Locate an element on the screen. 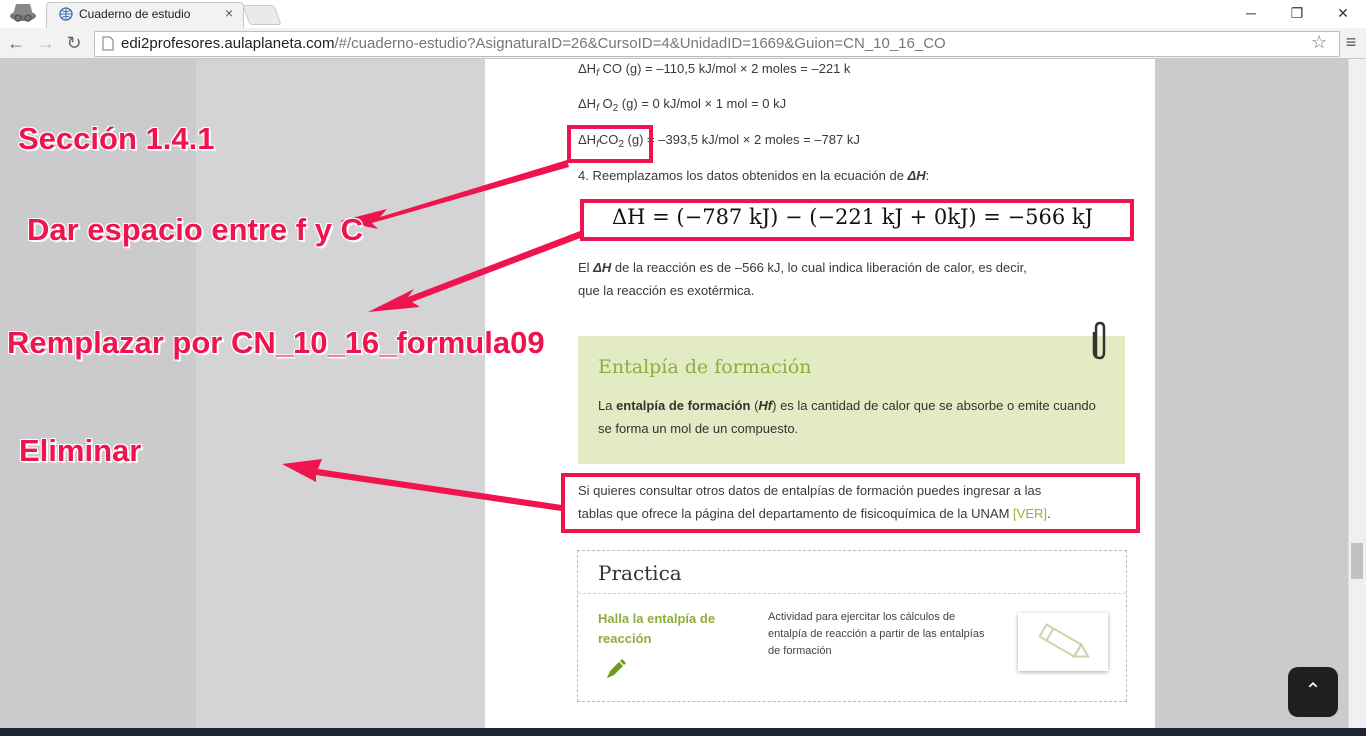  tab-strip: Cuaderno de estudio × ─ ❐ ✕ is located at coordinates (683, 14).